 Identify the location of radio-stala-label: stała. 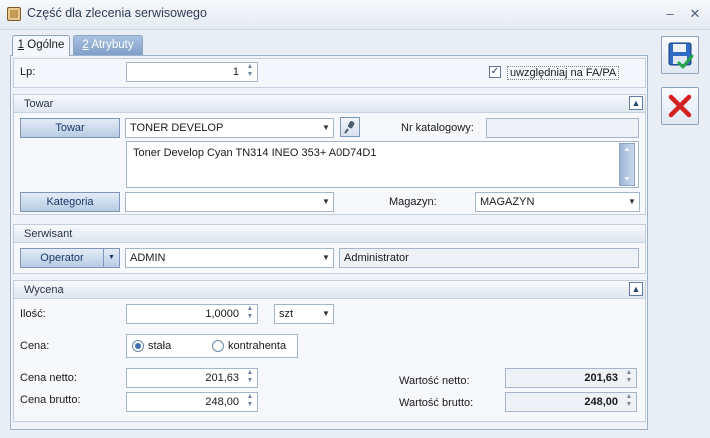
(159, 346).